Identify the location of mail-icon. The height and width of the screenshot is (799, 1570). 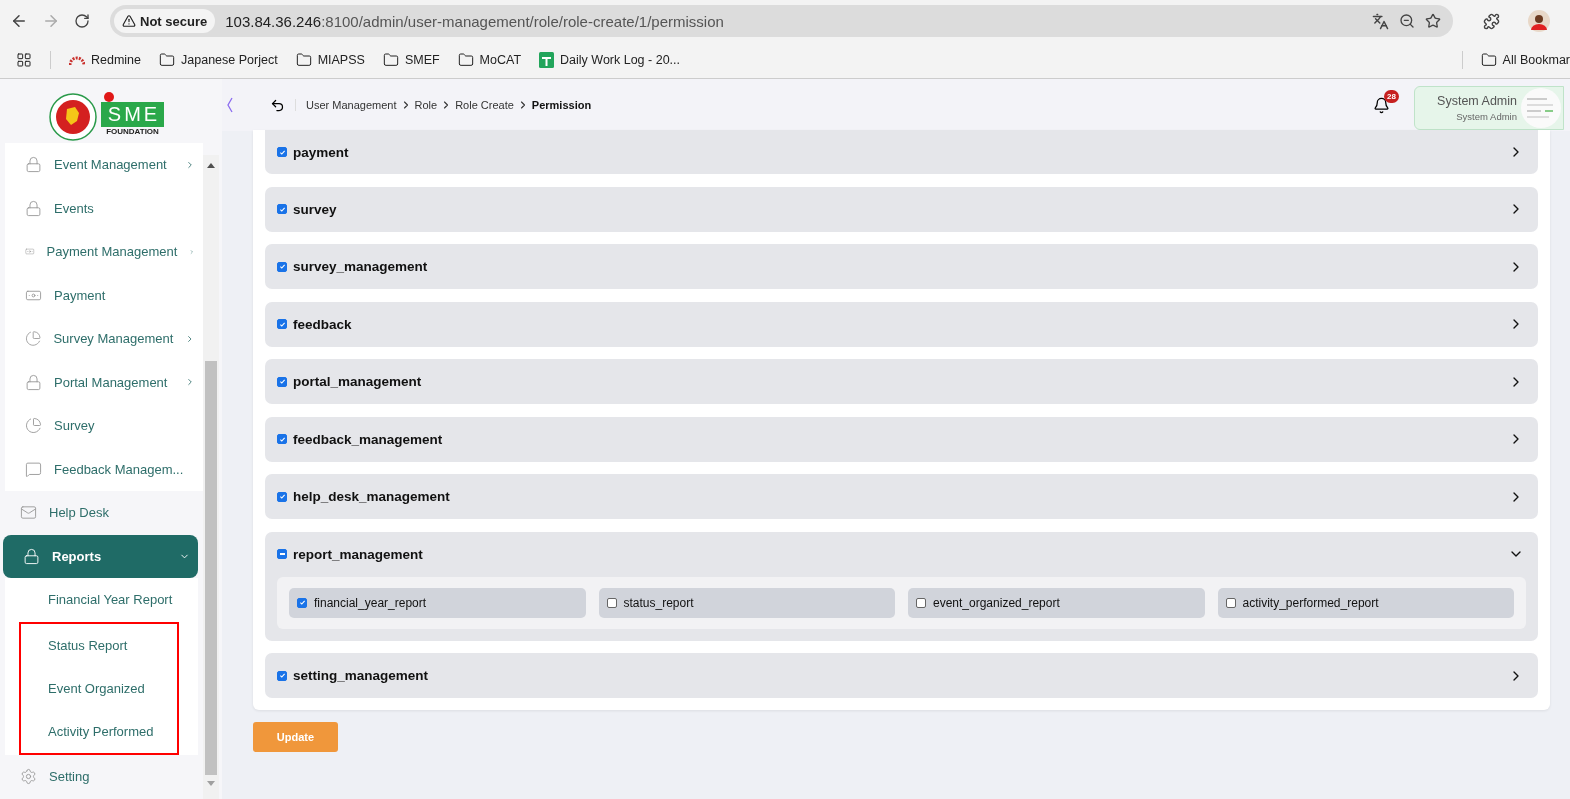
(28, 513).